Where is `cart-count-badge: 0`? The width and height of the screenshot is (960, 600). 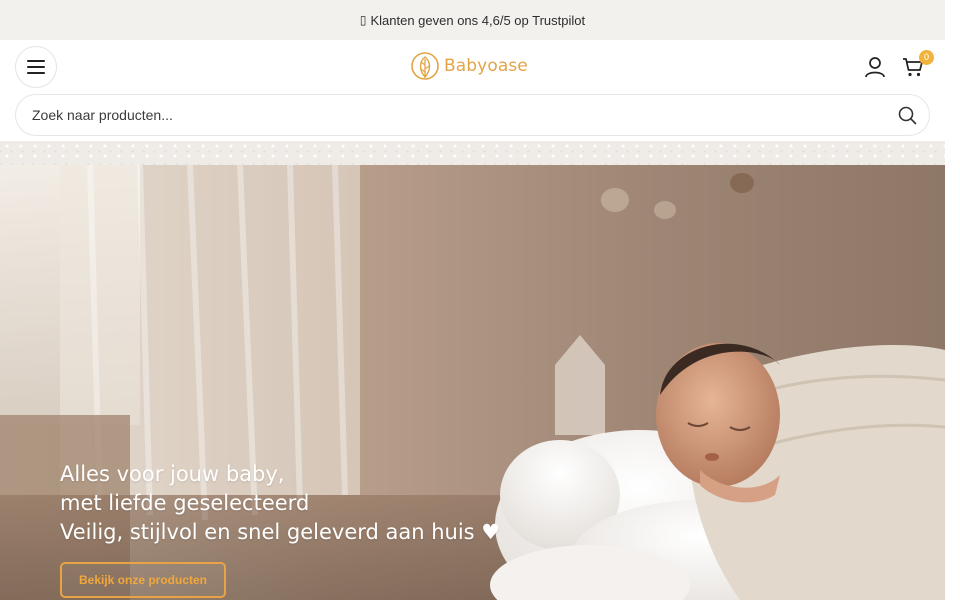
cart-count-badge: 0 is located at coordinates (926, 57).